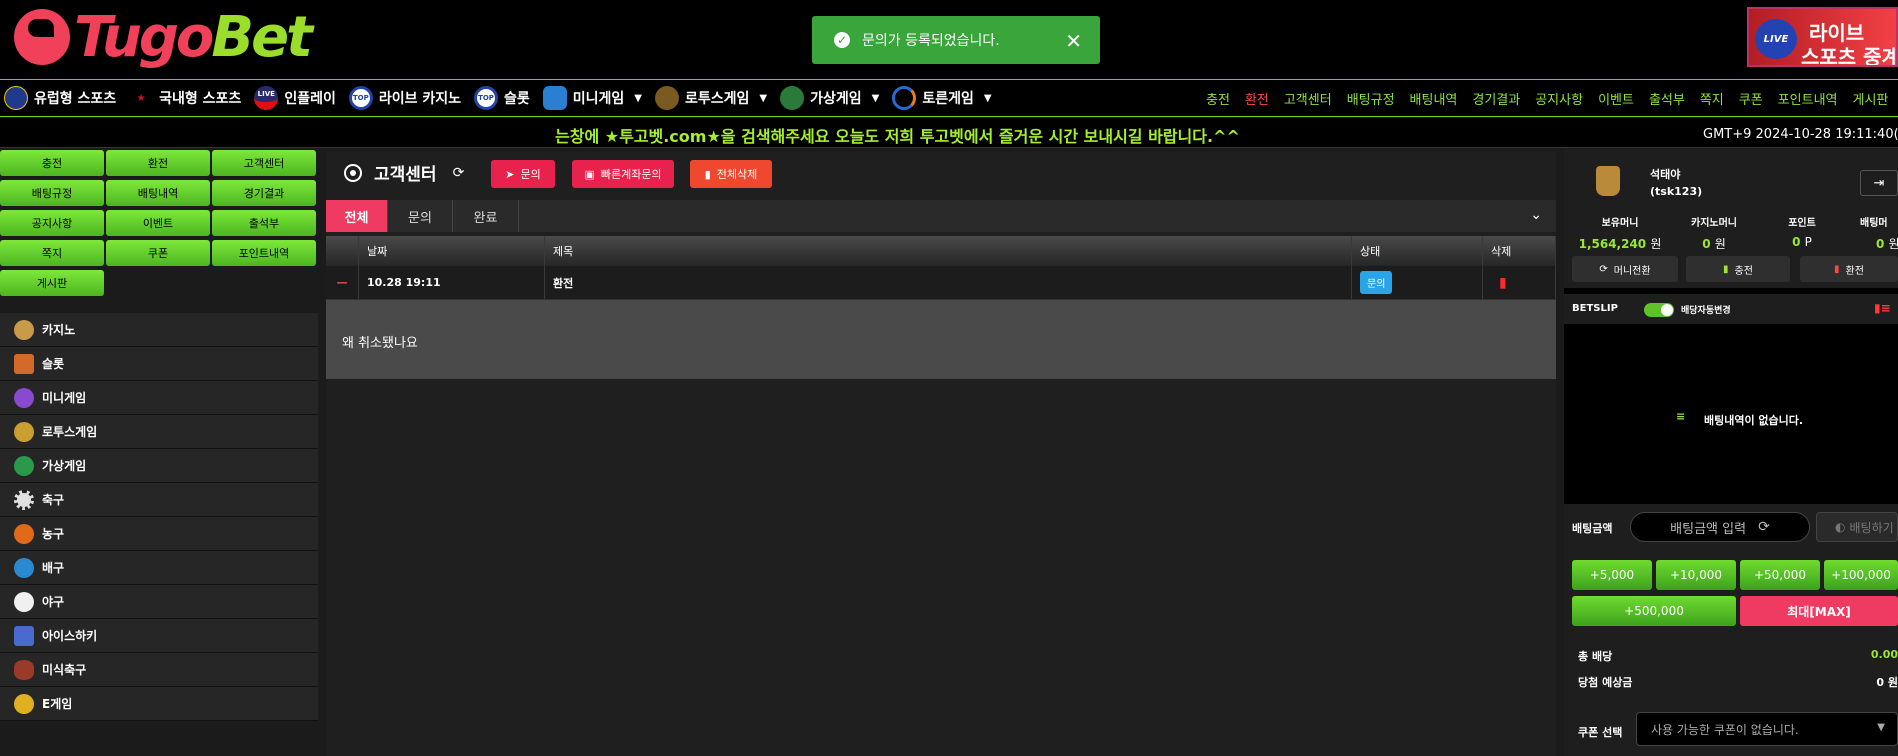 This screenshot has height=756, width=1898. I want to click on quick-notice: 공지사항, so click(52, 223).